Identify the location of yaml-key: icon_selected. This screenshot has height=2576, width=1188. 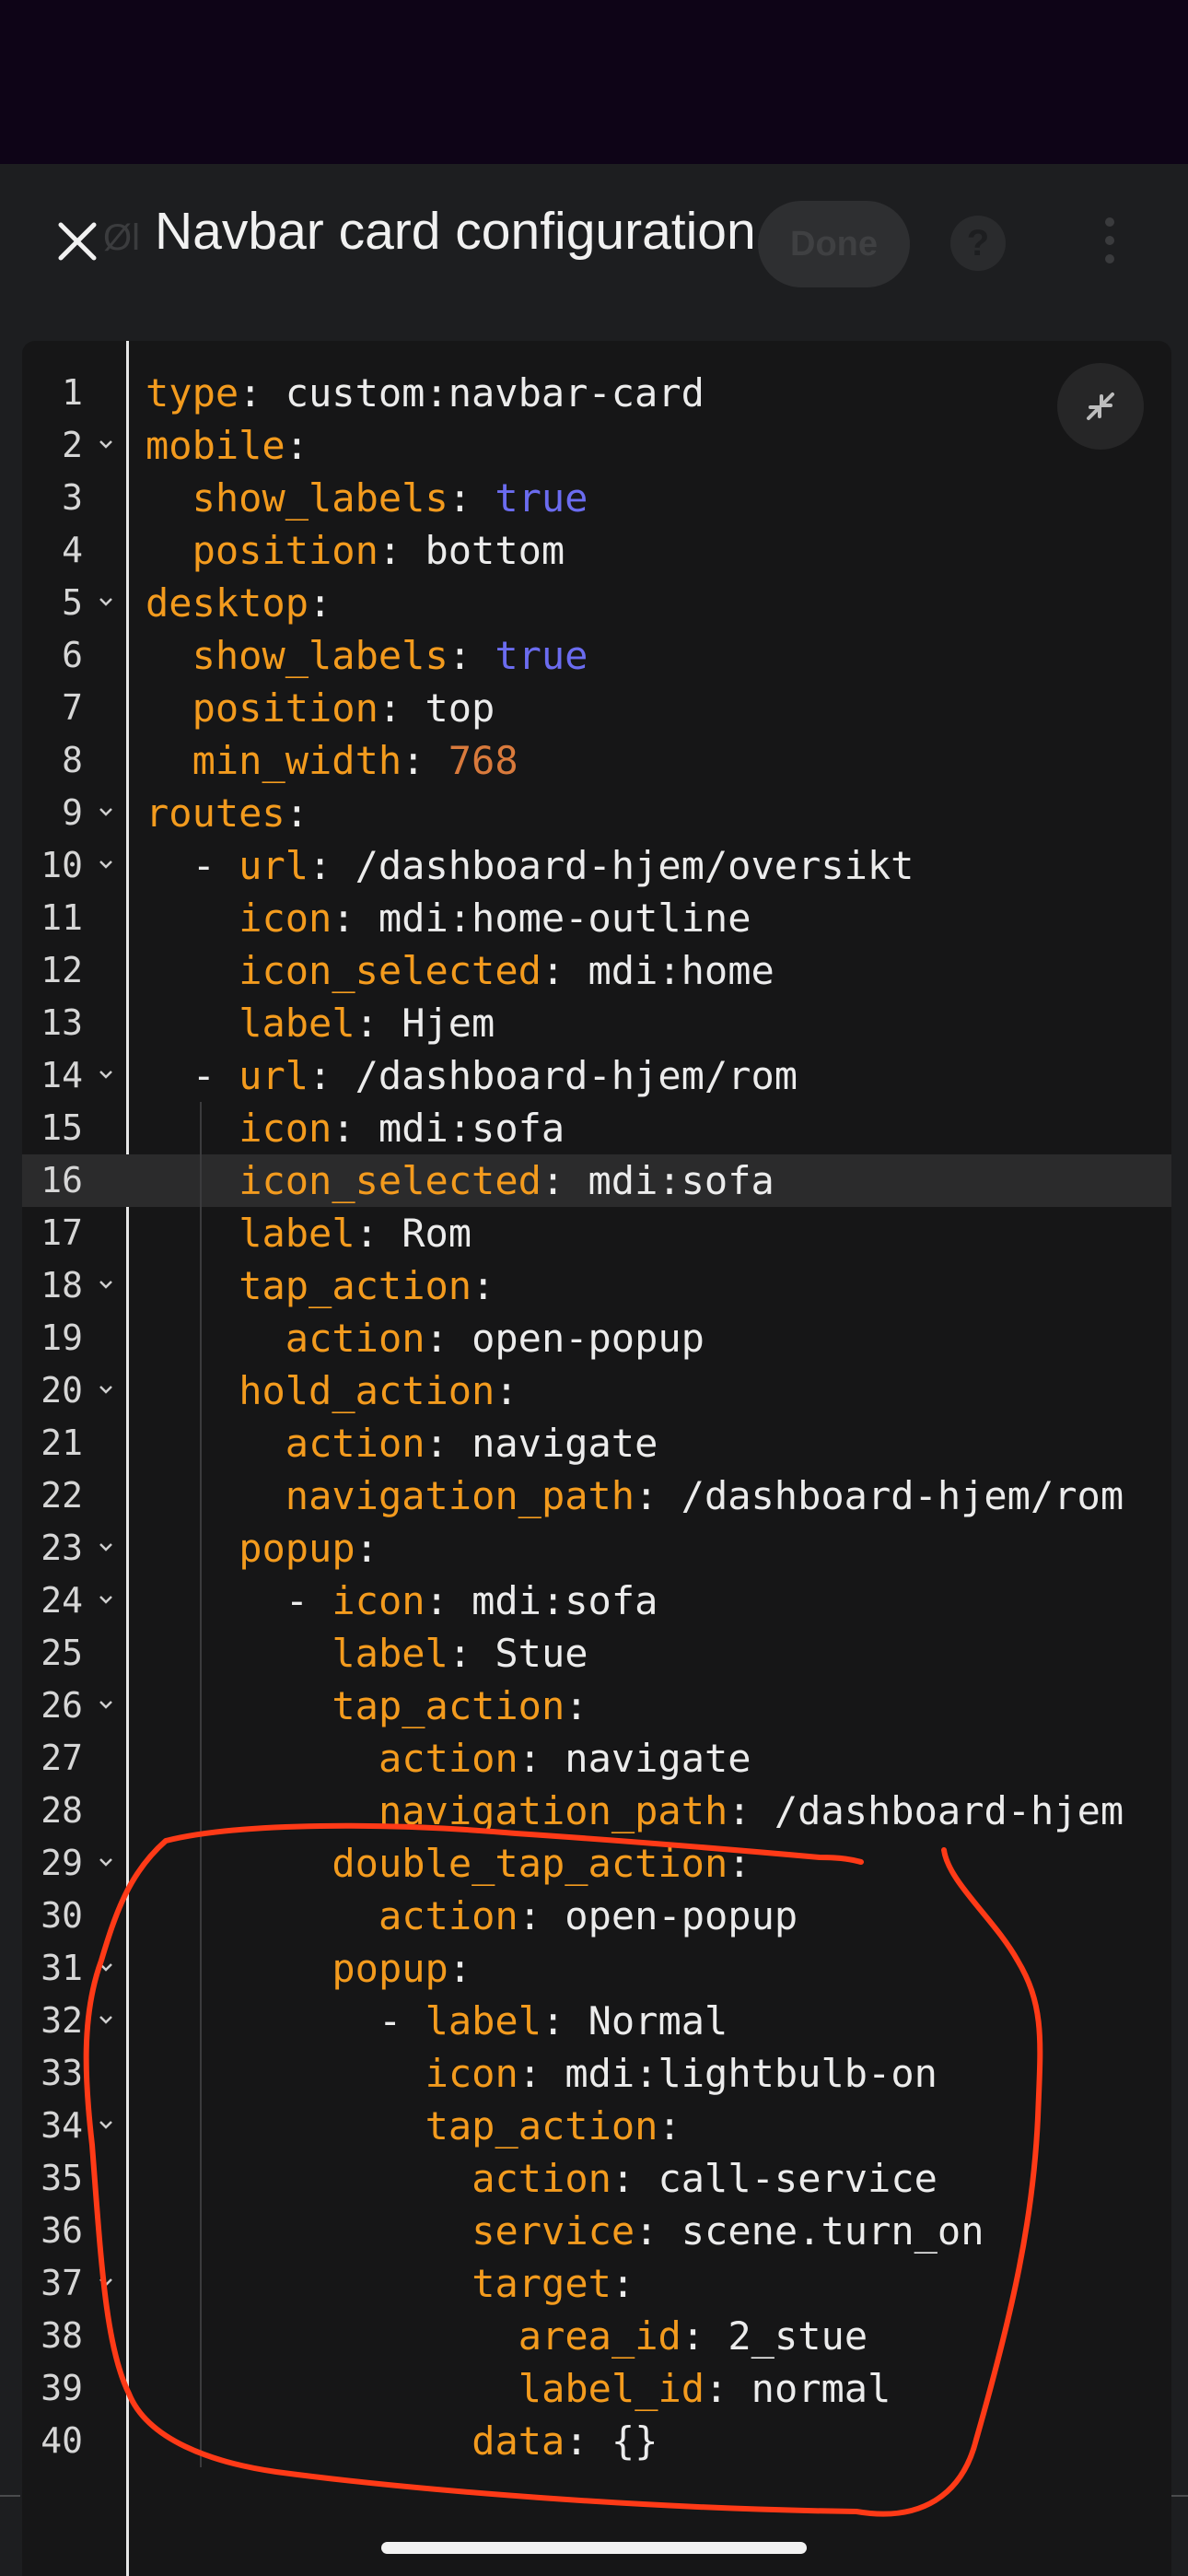
(390, 1180).